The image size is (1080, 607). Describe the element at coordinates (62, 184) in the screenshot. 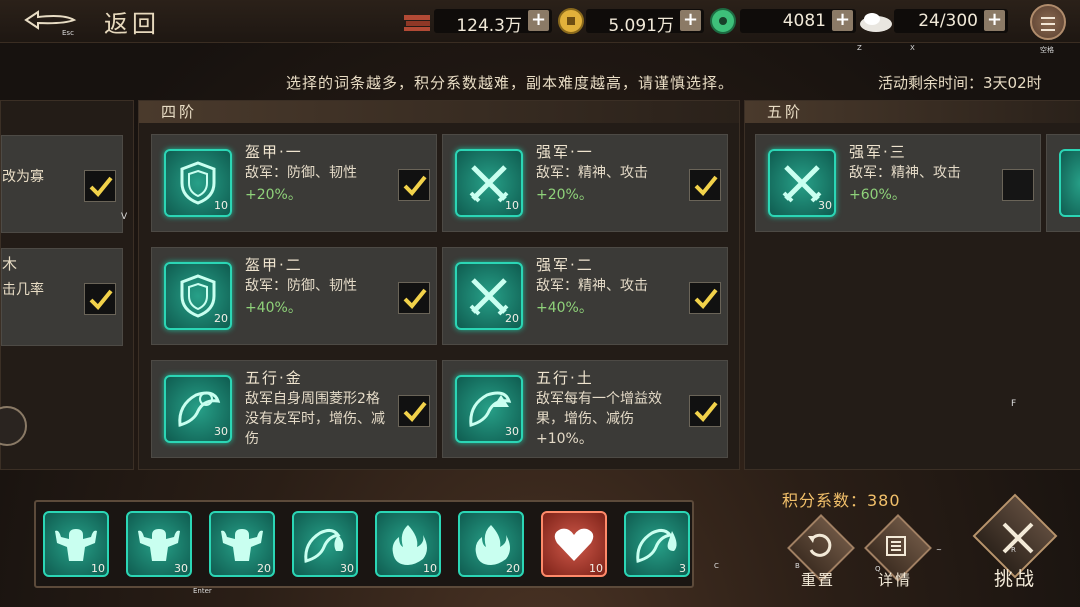

I see `tier3-card-1: 改为寡` at that location.